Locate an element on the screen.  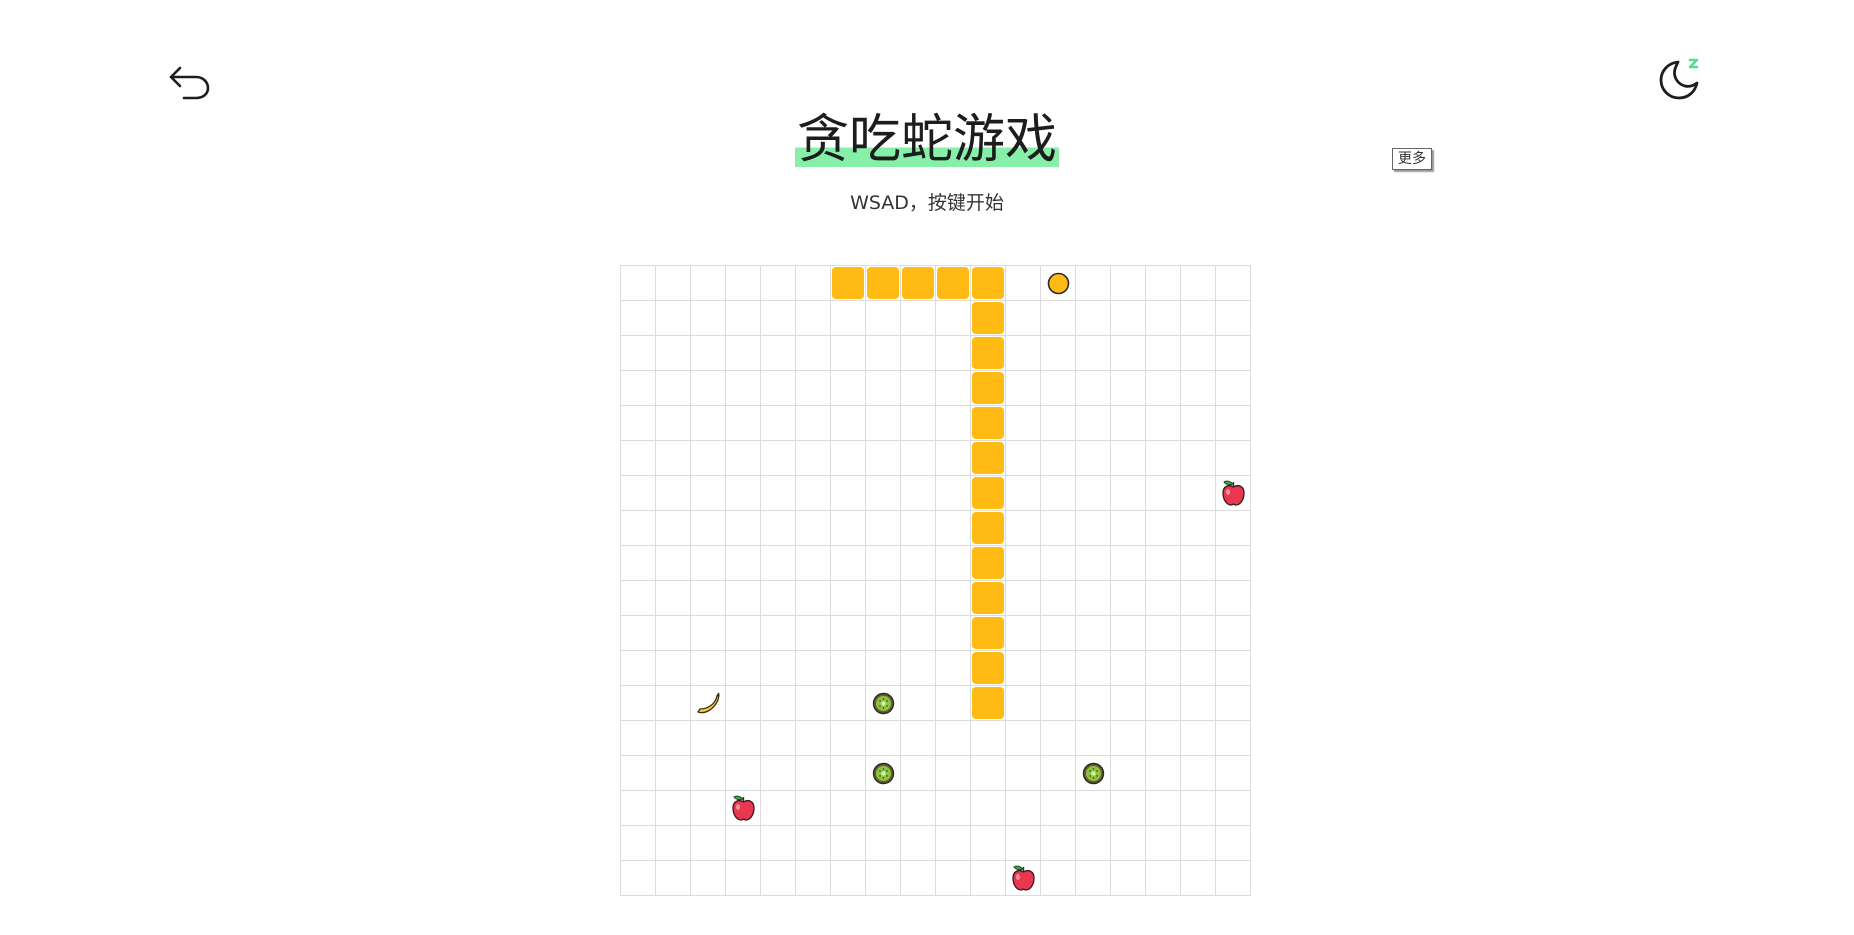
apple-icon is located at coordinates (1023, 878).